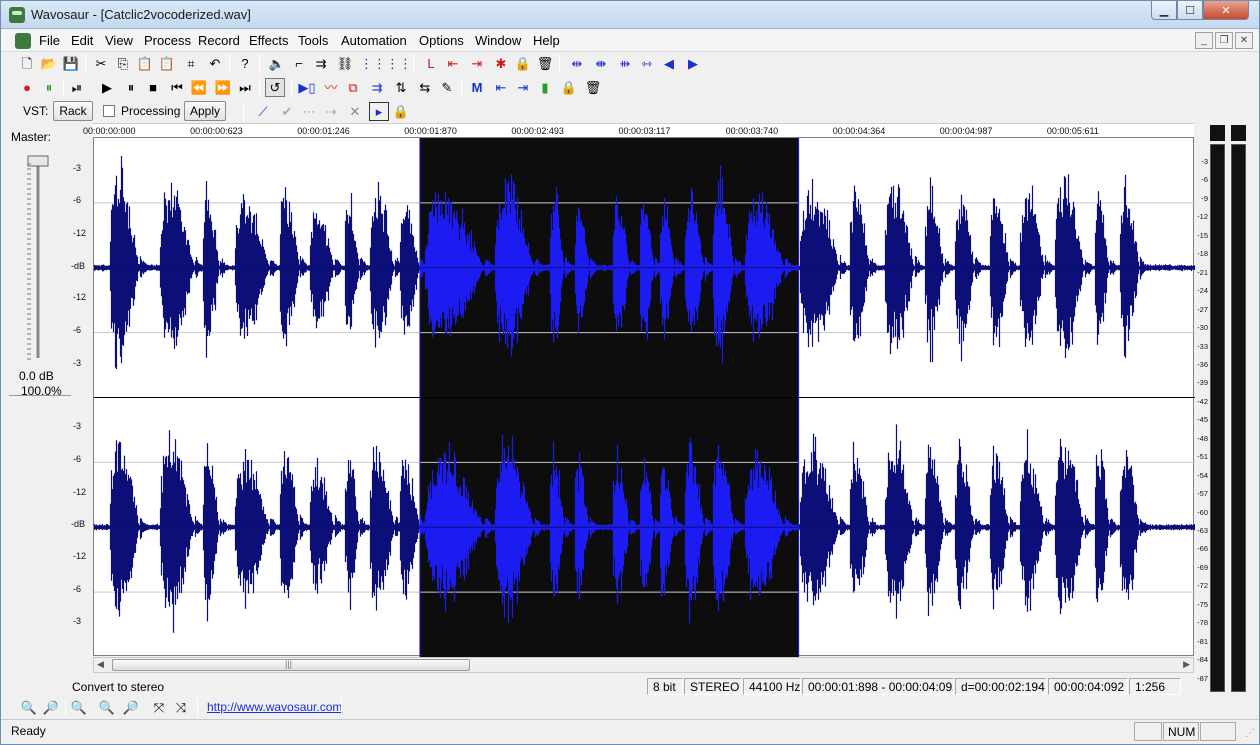 Image resolution: width=1260 pixels, height=745 pixels. Describe the element at coordinates (77, 87) in the screenshot. I see `play-from-start-icon: ⏯` at that location.